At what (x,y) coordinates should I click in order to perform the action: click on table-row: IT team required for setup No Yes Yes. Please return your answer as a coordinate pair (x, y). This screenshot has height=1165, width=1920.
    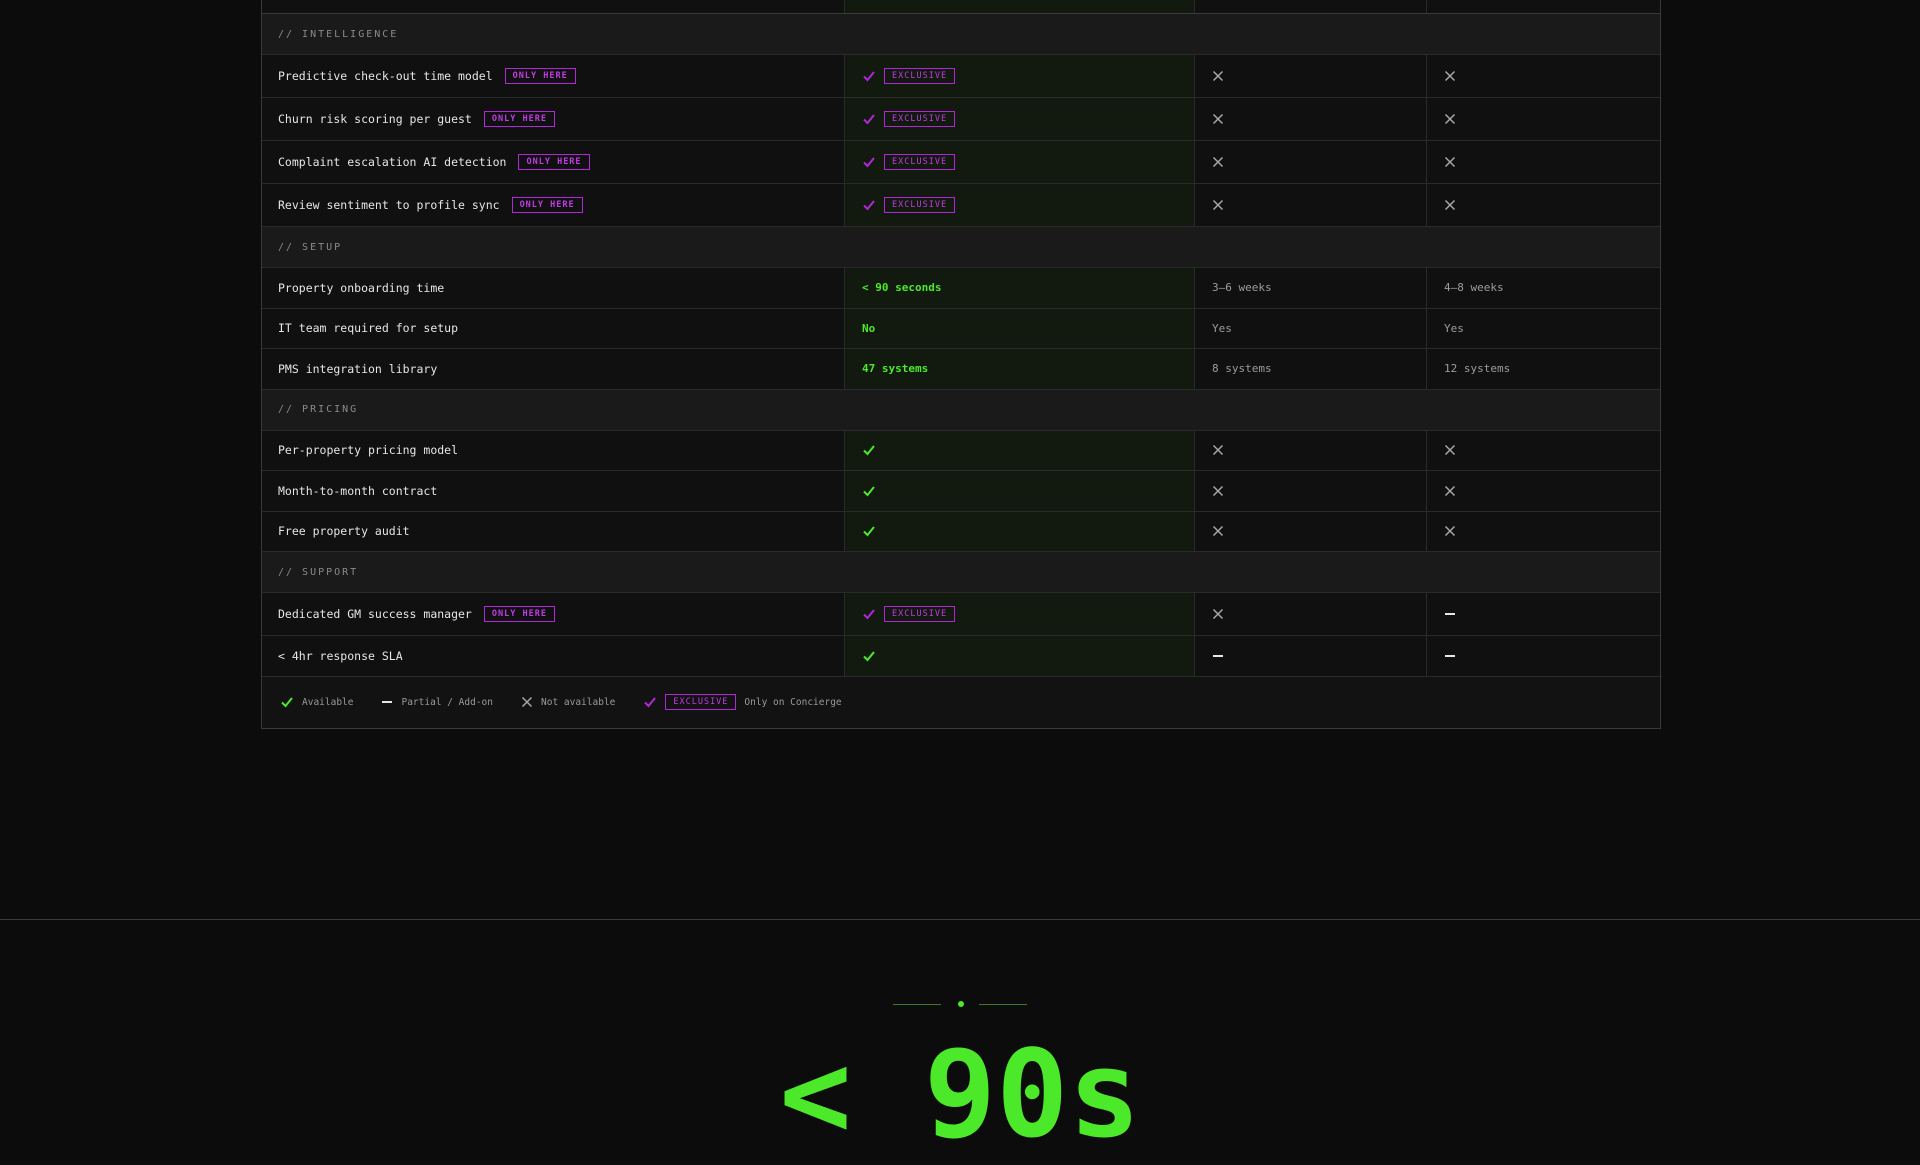
    Looking at the image, I should click on (961, 328).